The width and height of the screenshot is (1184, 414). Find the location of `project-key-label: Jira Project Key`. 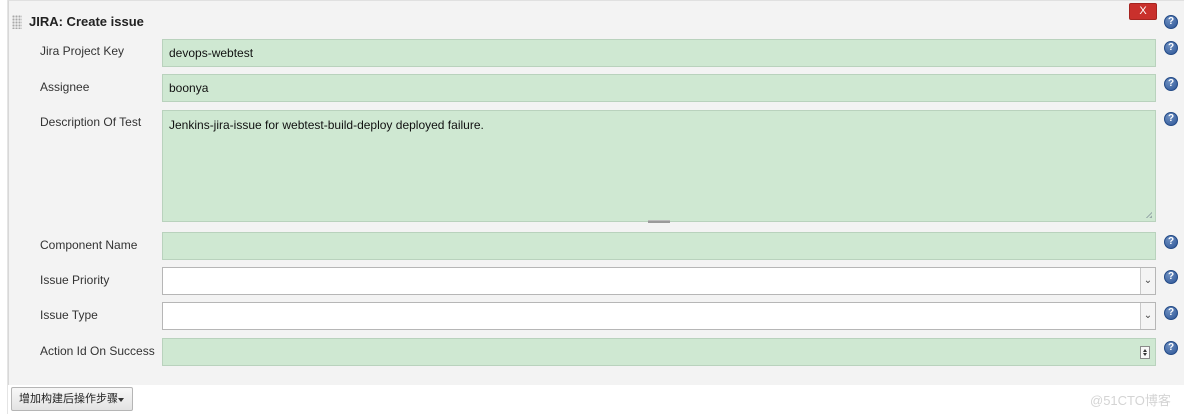

project-key-label: Jira Project Key is located at coordinates (82, 51).